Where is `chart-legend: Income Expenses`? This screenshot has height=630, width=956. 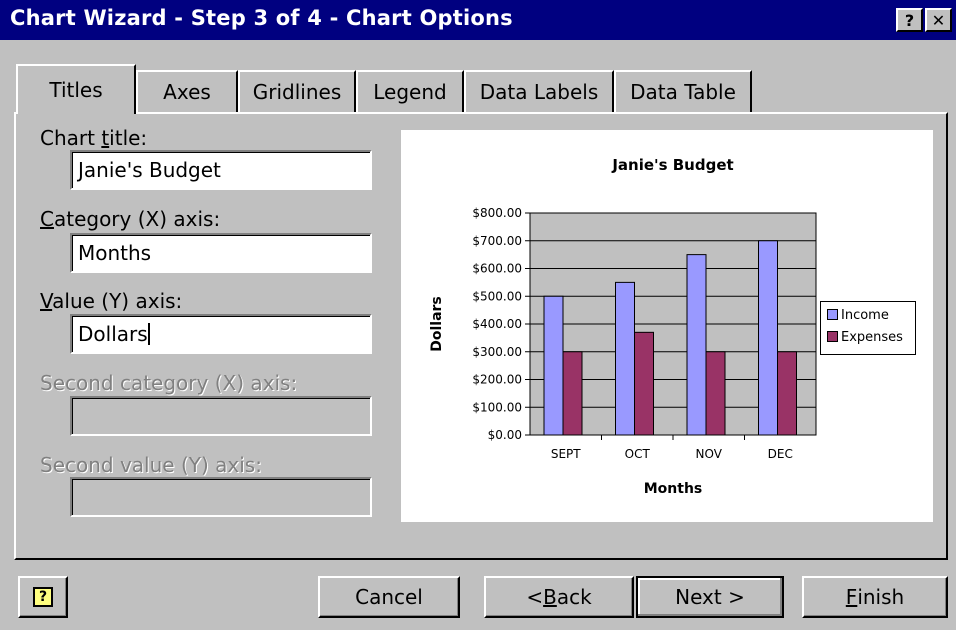 chart-legend: Income Expenses is located at coordinates (868, 328).